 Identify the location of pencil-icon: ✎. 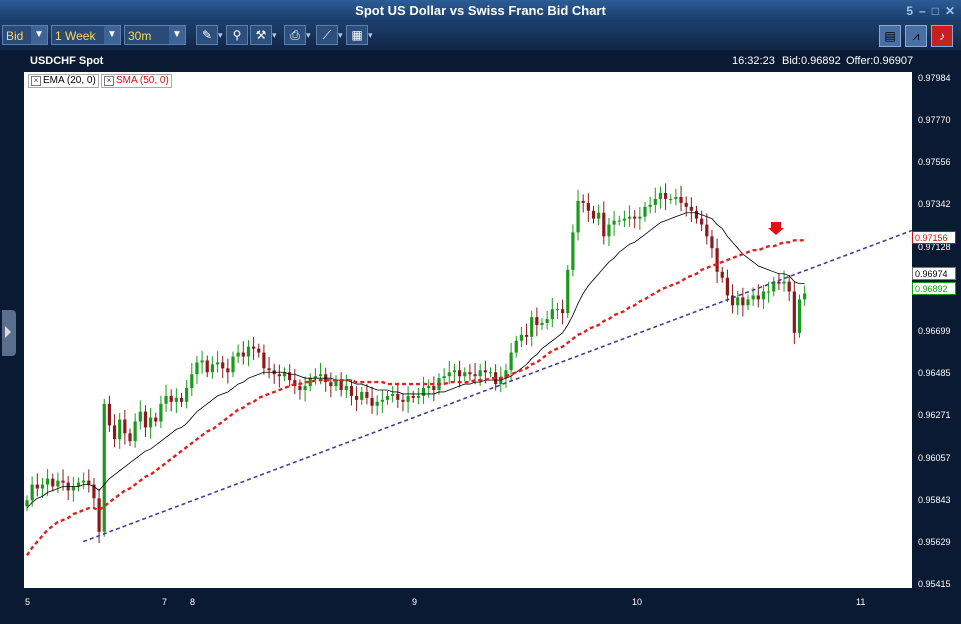
(207, 35).